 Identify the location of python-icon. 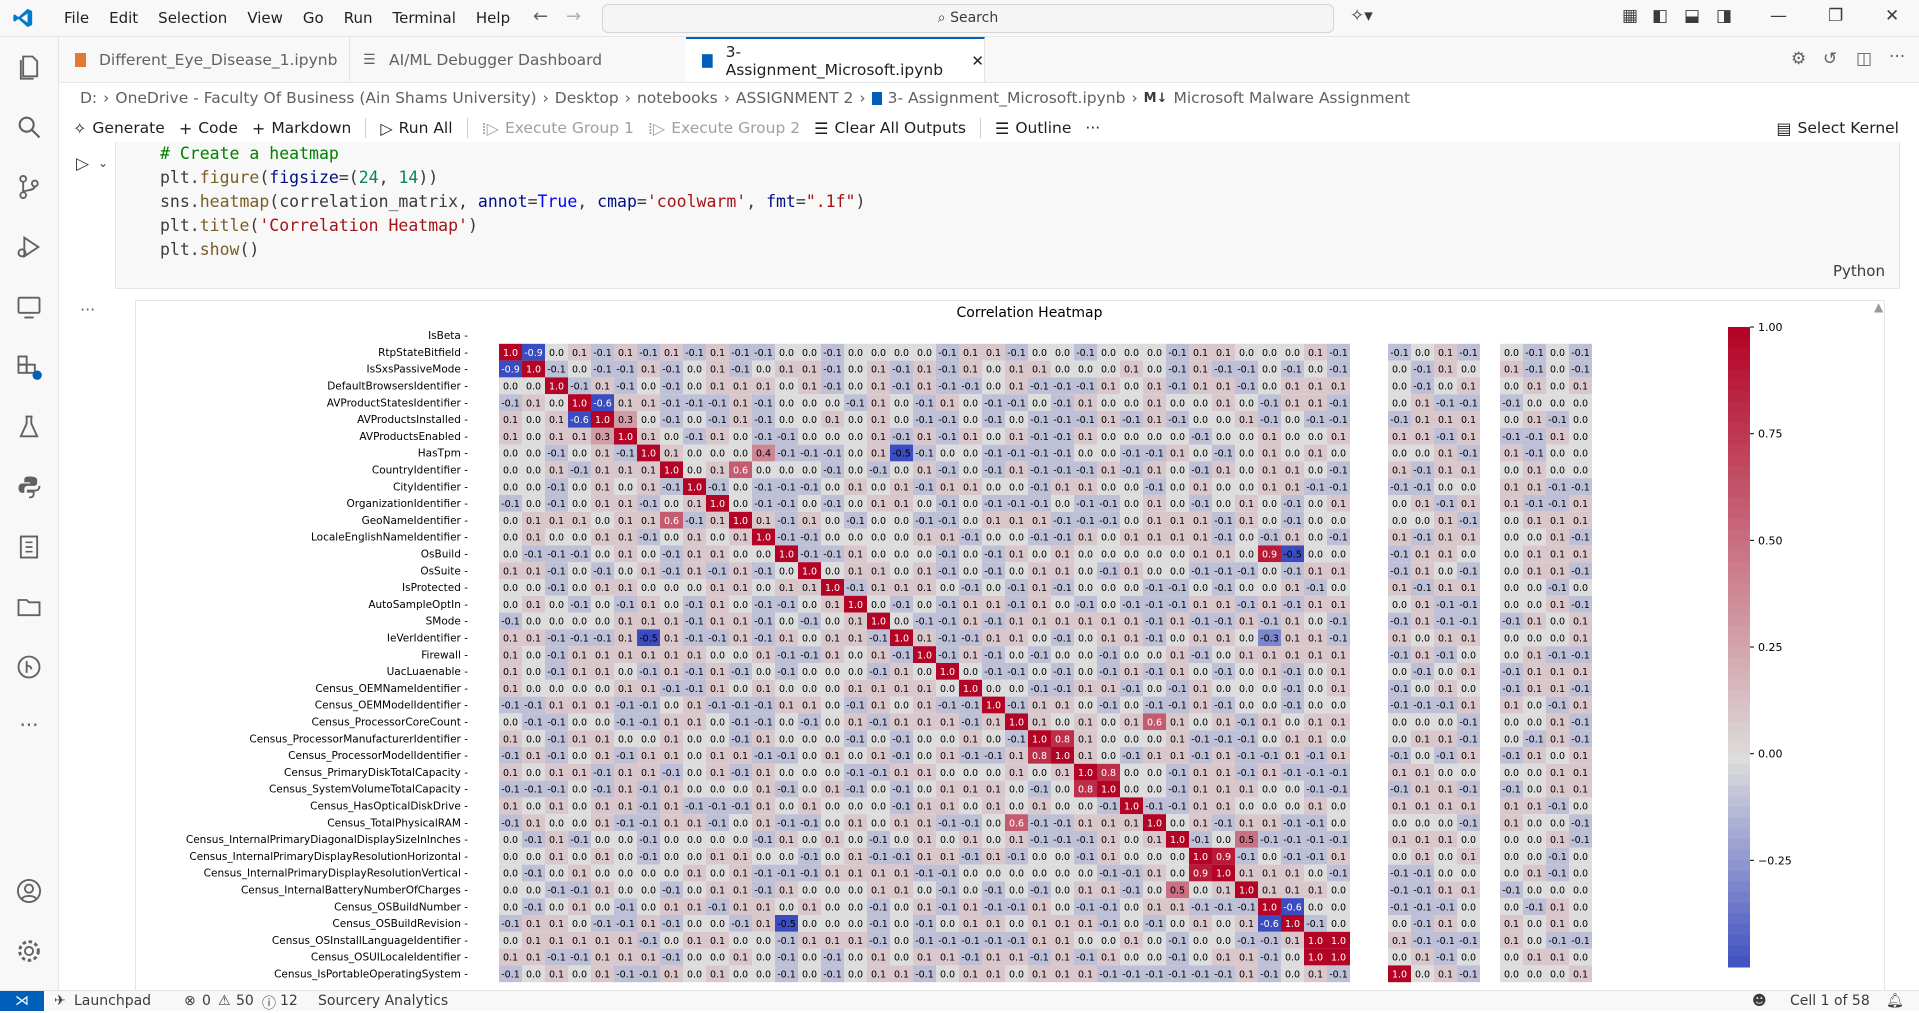
(29, 487).